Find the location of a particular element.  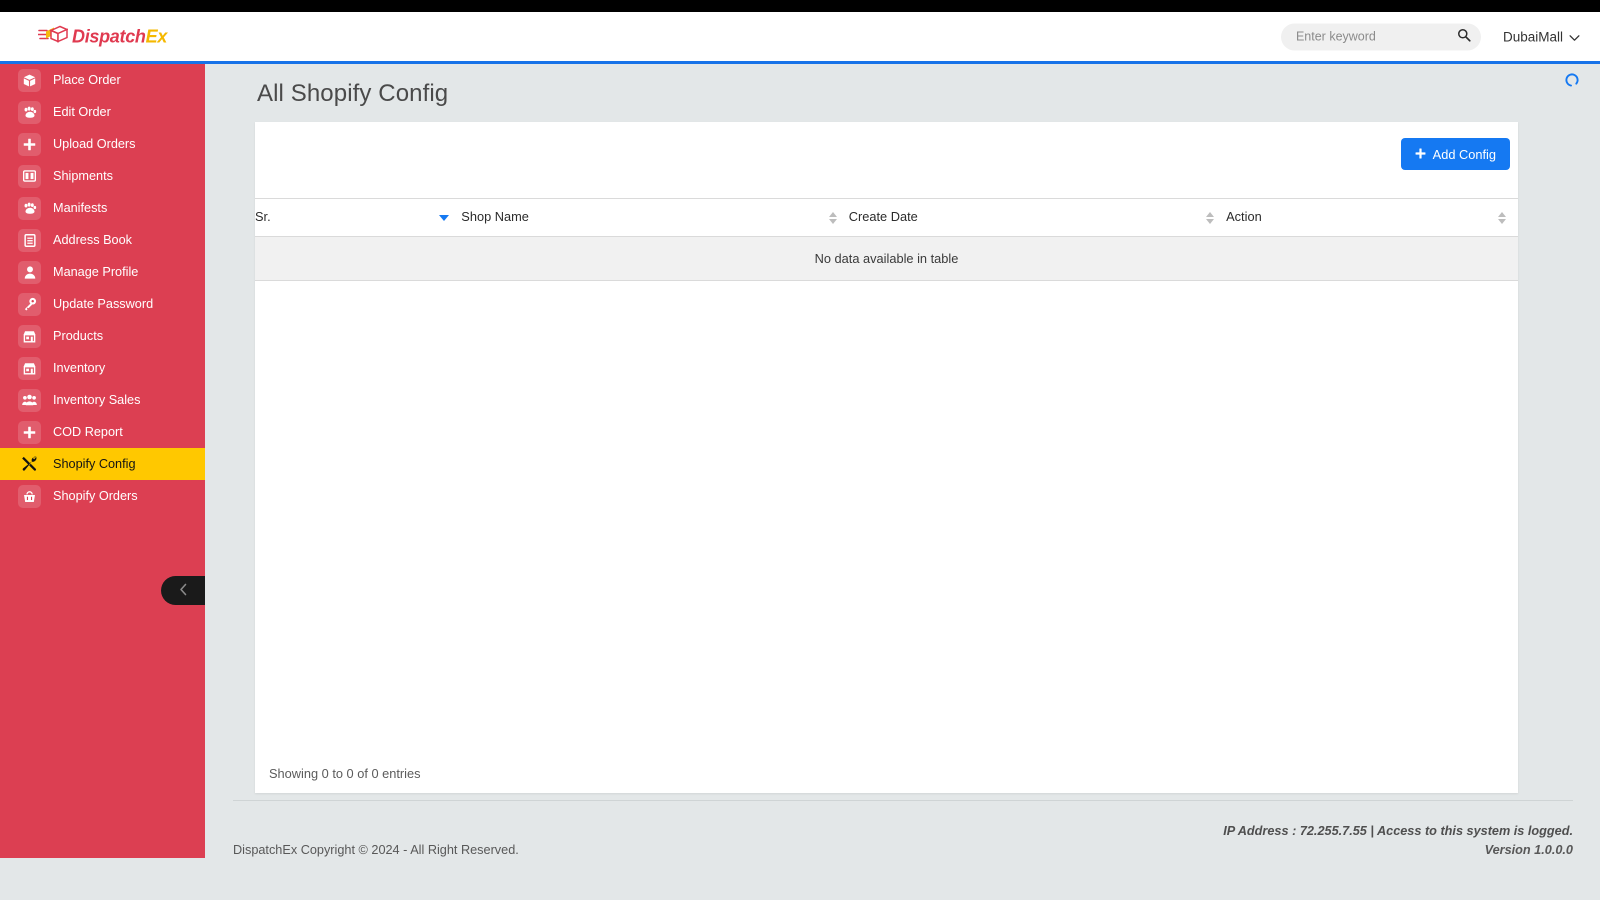

add-config-button: Add Config is located at coordinates (1455, 154).